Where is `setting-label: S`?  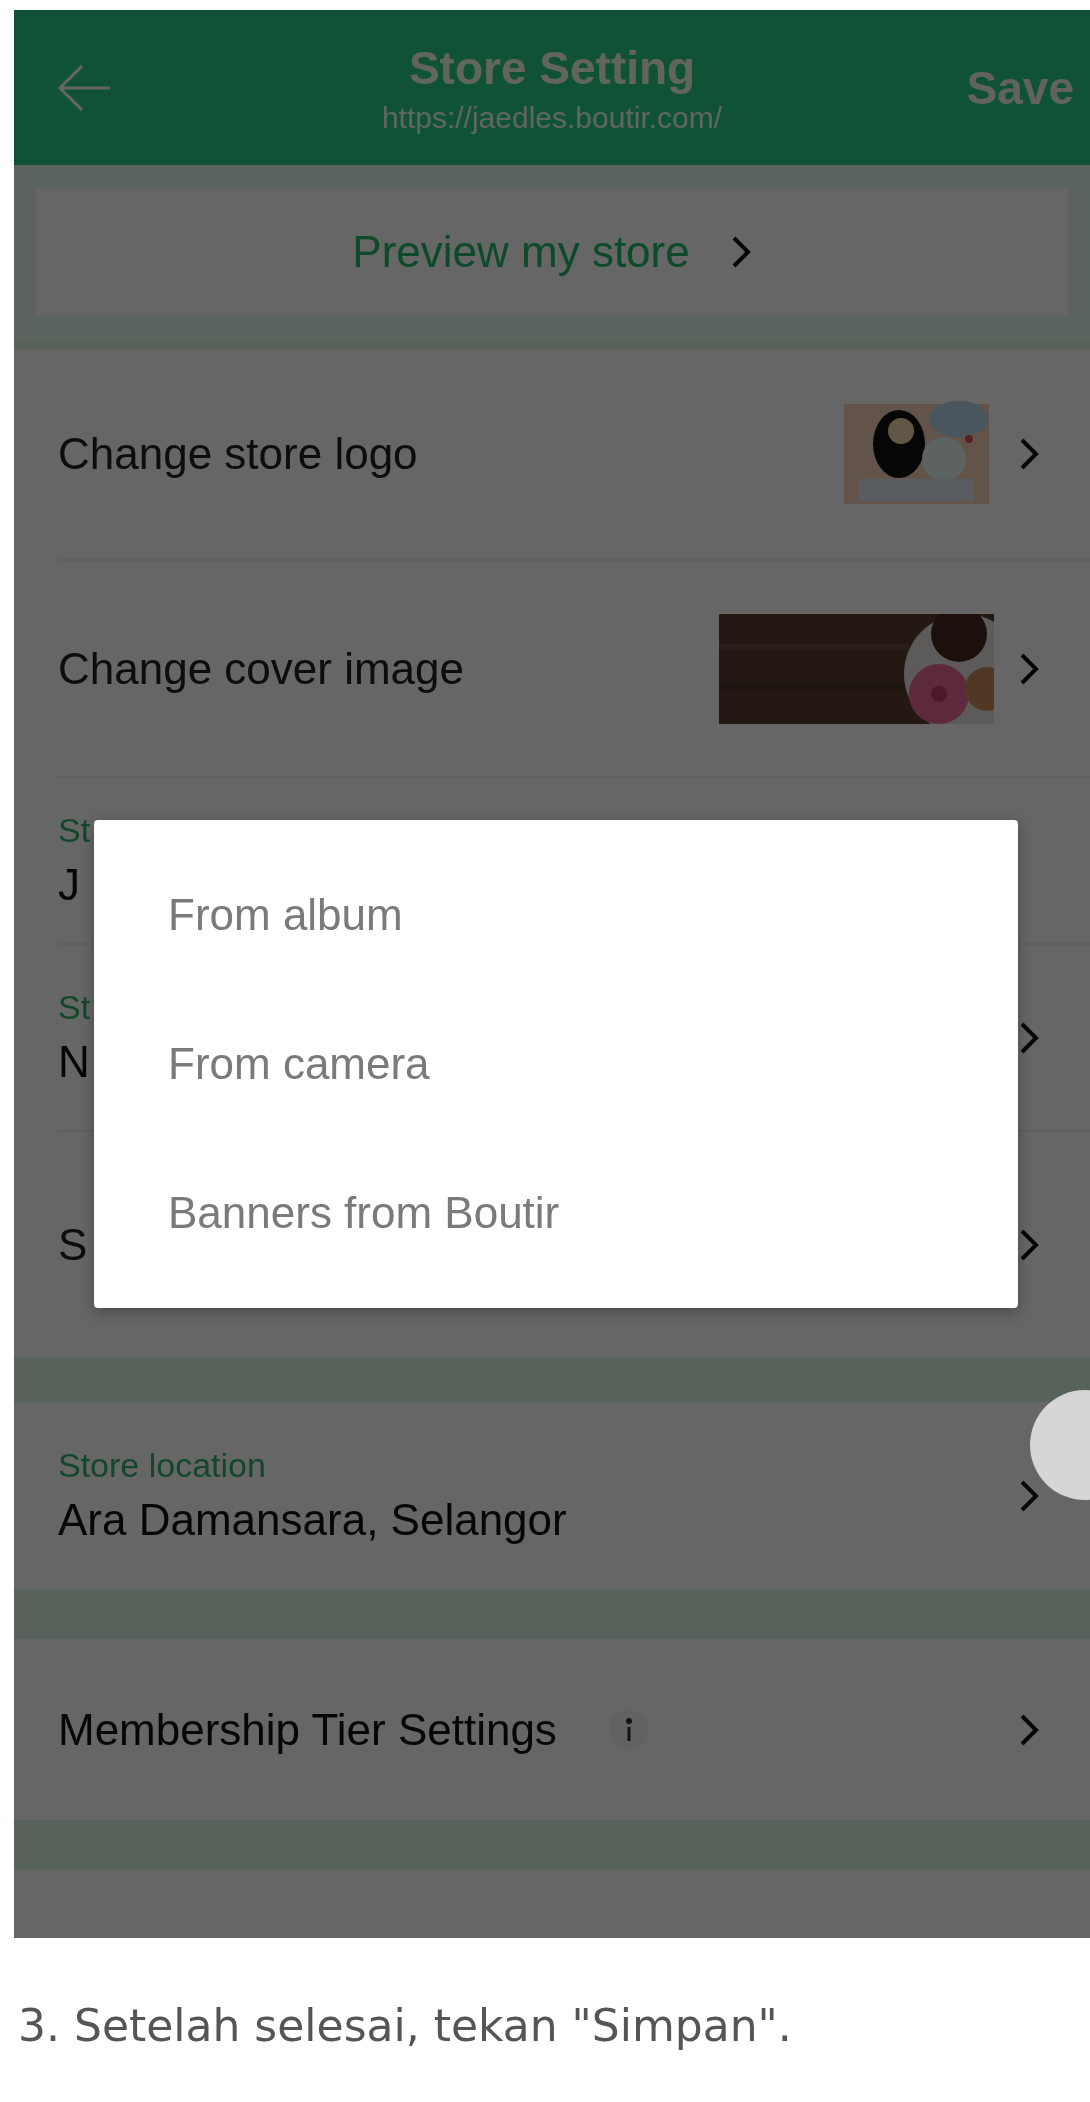
setting-label: S is located at coordinates (73, 1244).